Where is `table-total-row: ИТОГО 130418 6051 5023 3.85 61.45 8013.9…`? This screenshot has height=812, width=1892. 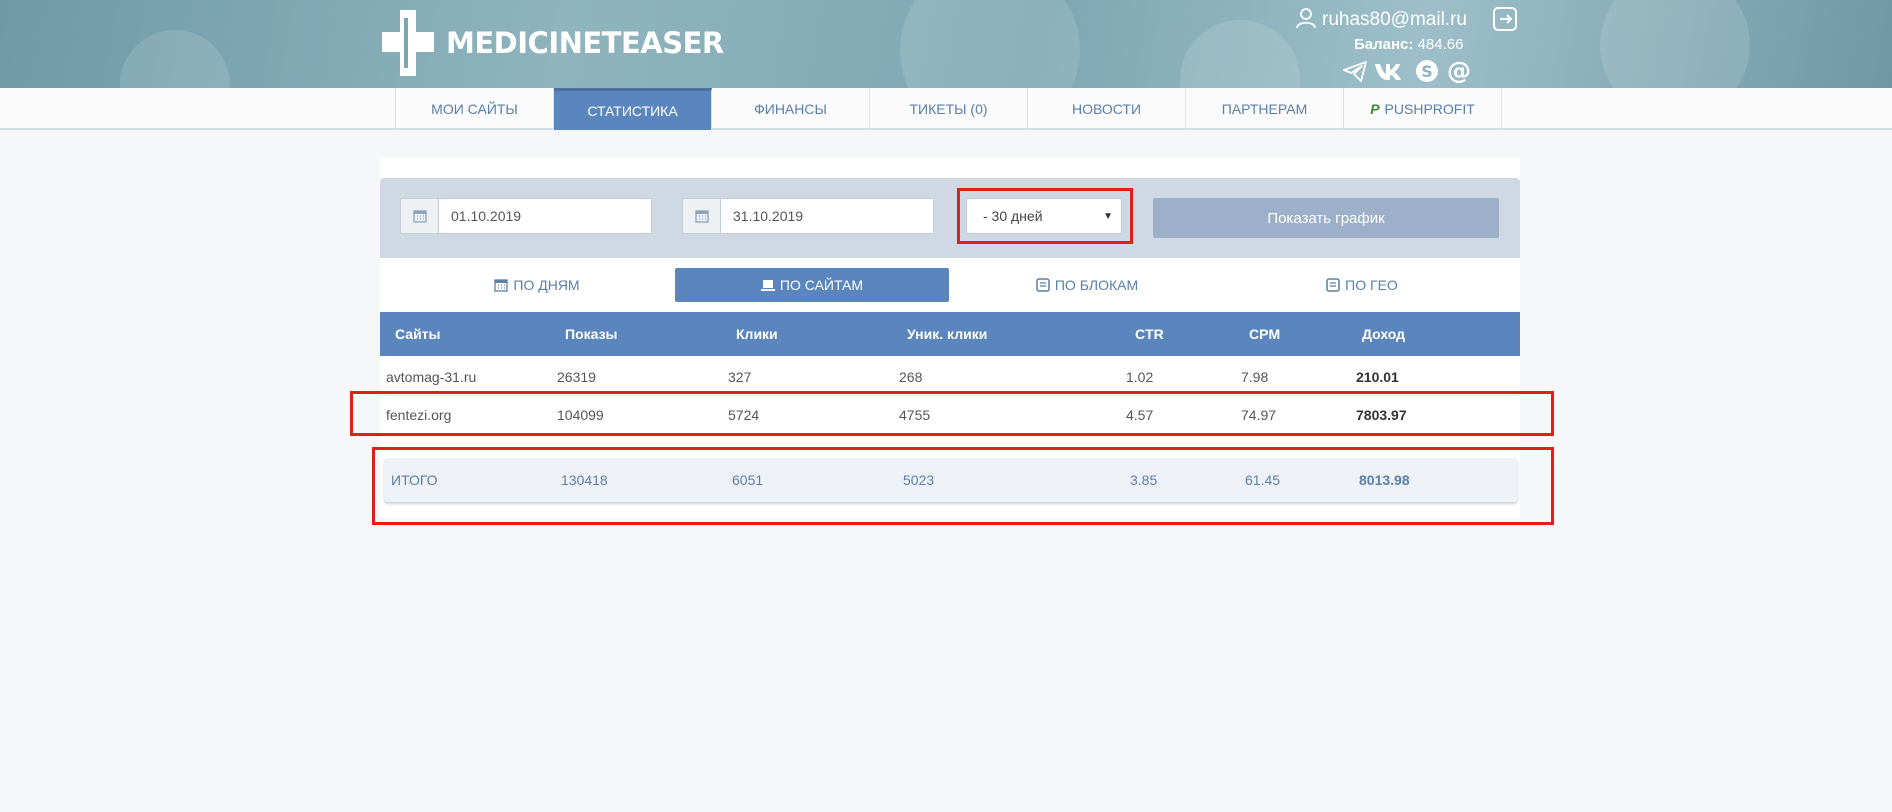 table-total-row: ИТОГО 130418 6051 5023 3.85 61.45 8013.9… is located at coordinates (951, 480).